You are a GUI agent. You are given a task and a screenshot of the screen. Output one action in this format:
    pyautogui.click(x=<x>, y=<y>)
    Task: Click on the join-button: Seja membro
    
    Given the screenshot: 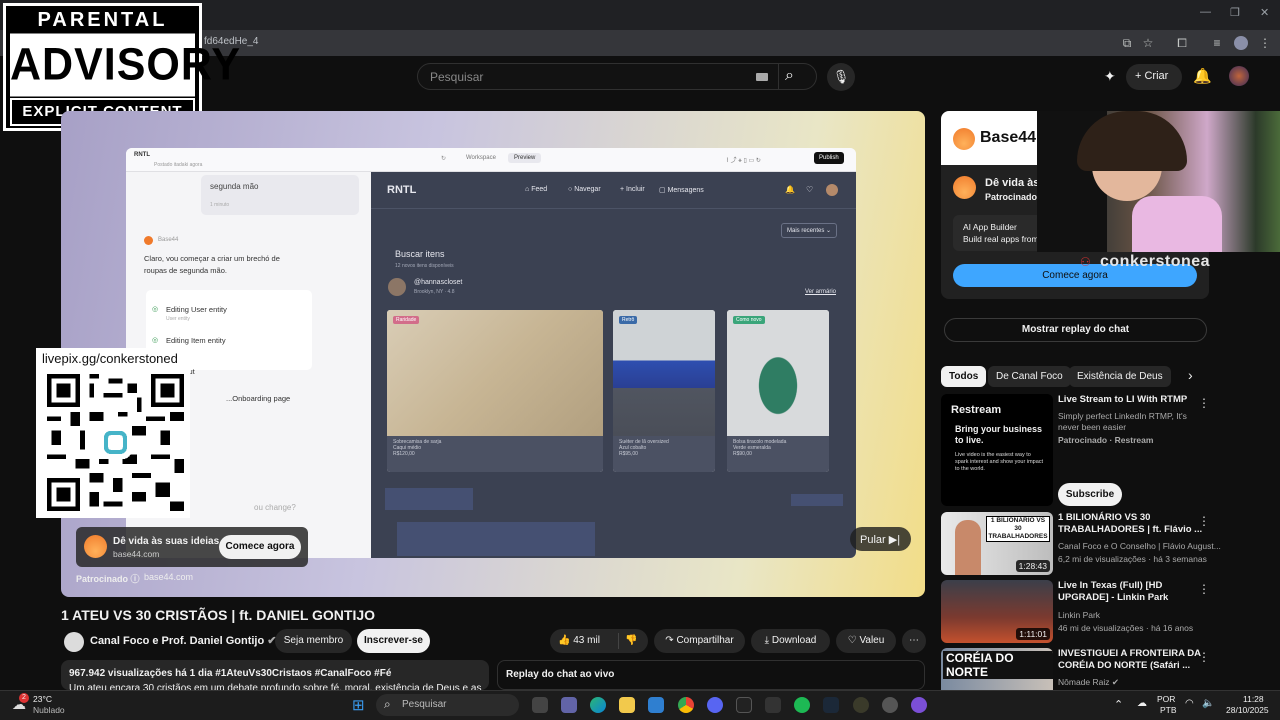 What is the action you would take?
    pyautogui.click(x=313, y=641)
    